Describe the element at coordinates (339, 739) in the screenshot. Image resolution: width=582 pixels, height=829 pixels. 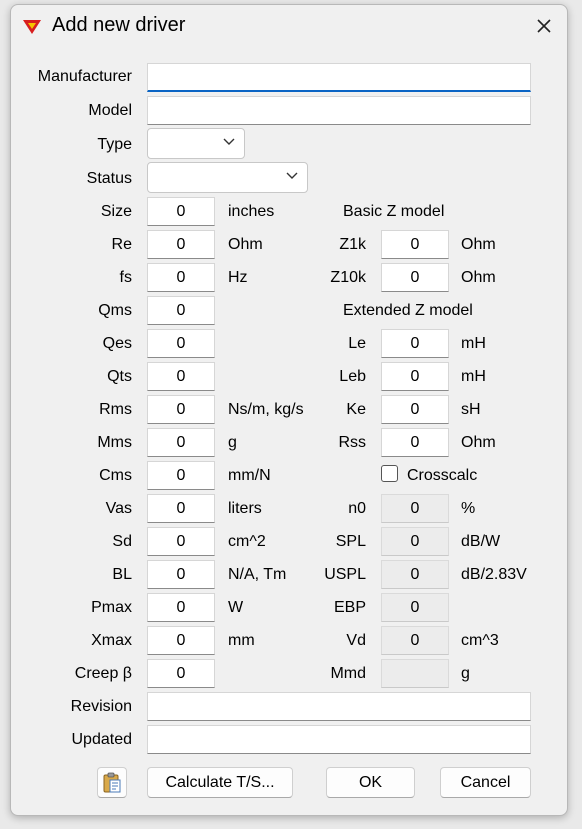
I see `updated-input` at that location.